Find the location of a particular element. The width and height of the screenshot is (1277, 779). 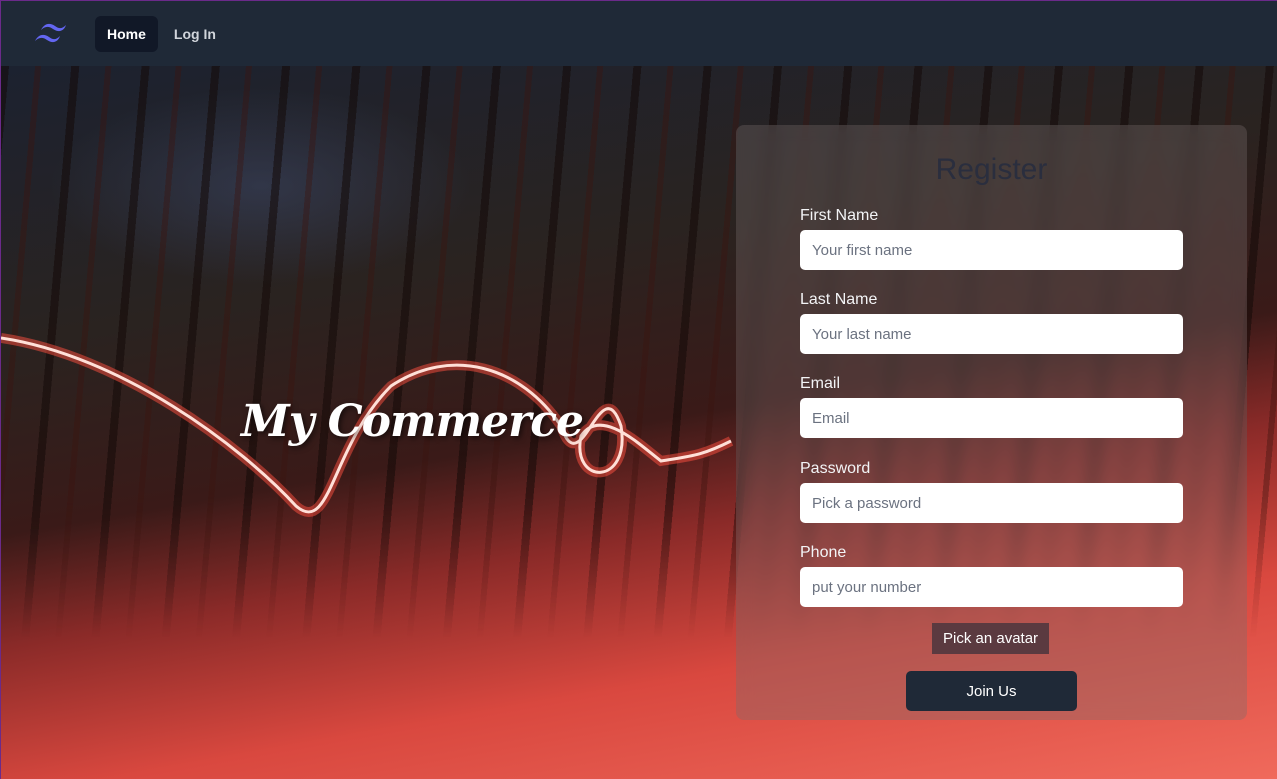

first-name-group: First Name is located at coordinates (991, 238).